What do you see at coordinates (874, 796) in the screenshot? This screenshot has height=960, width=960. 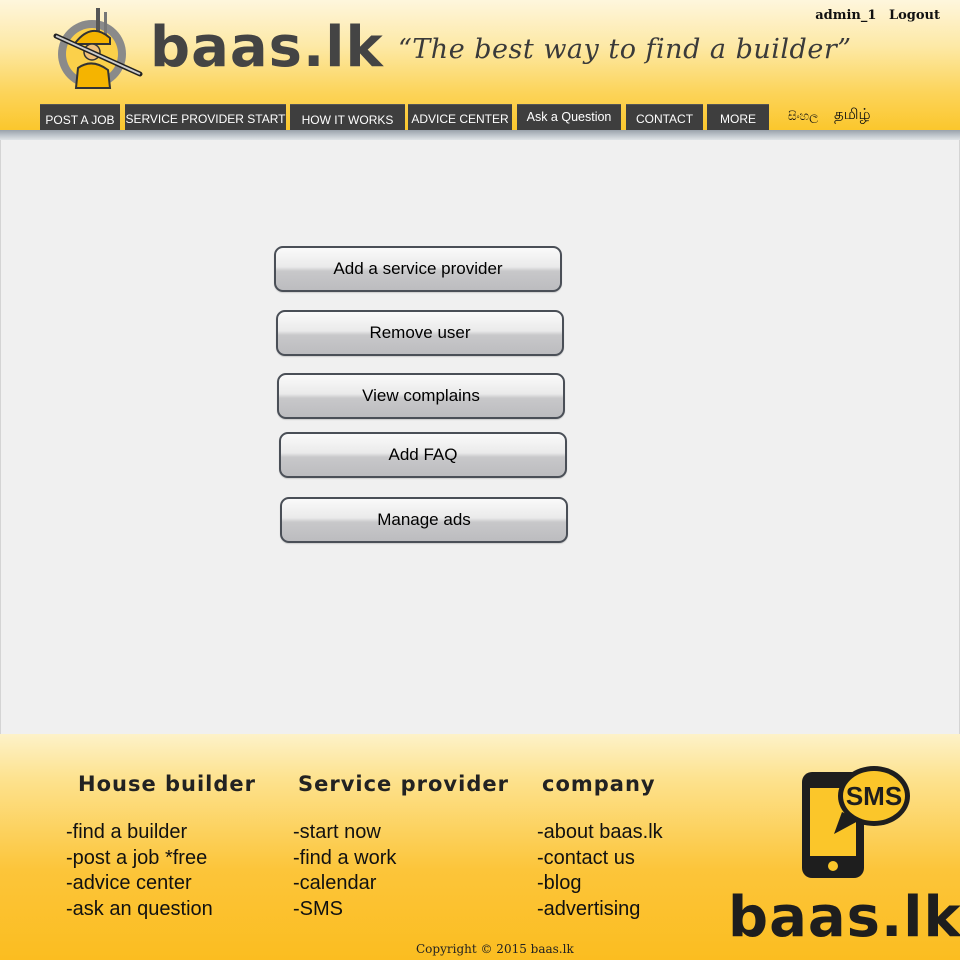 I see `sms-label: SMS` at bounding box center [874, 796].